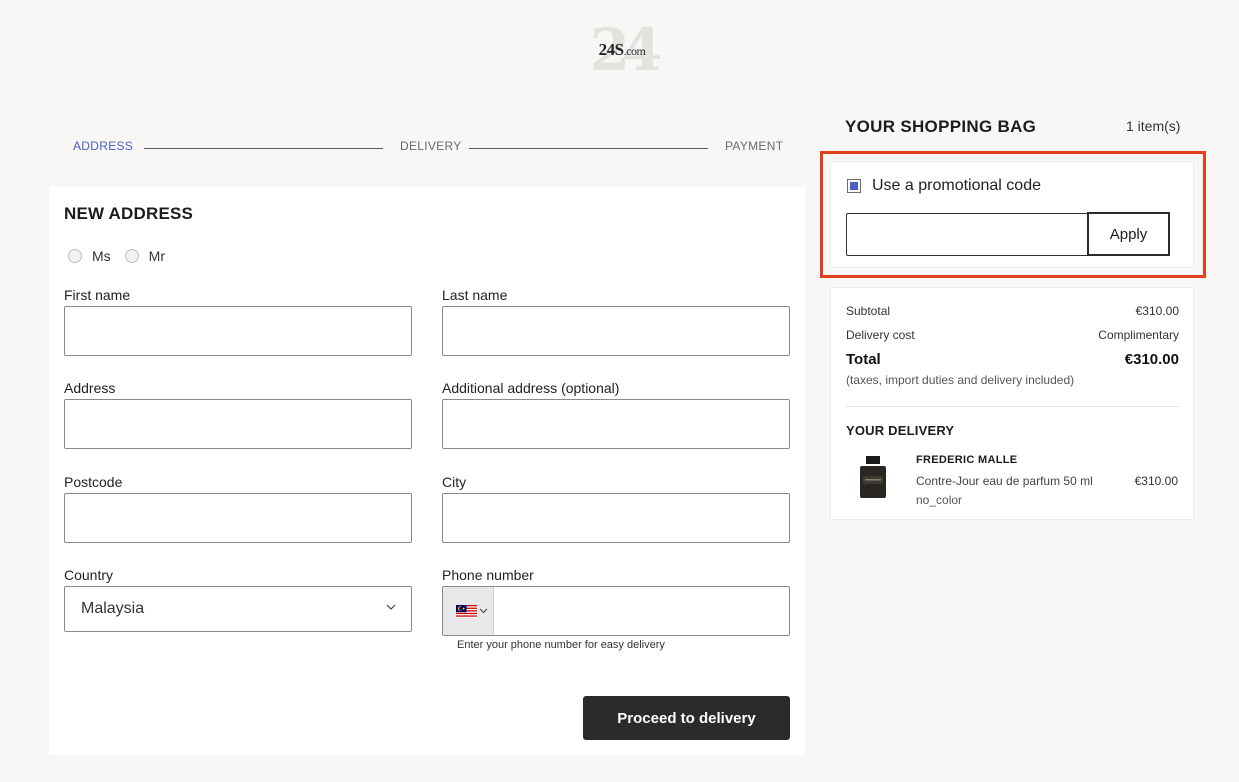 The height and width of the screenshot is (782, 1239). Describe the element at coordinates (900, 430) in the screenshot. I see `your-delivery-title: YOUR DELIVERY` at that location.